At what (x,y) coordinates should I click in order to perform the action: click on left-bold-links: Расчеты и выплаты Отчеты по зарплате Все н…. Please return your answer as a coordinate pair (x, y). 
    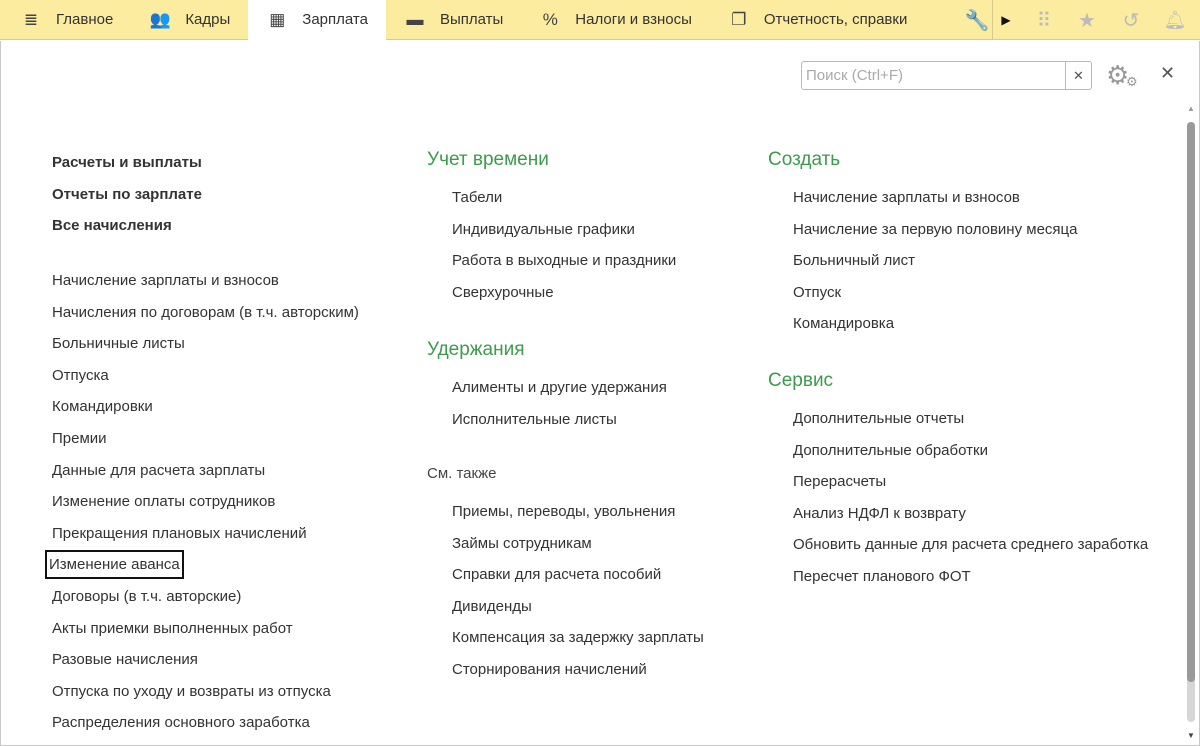
    Looking at the image, I should click on (127, 194).